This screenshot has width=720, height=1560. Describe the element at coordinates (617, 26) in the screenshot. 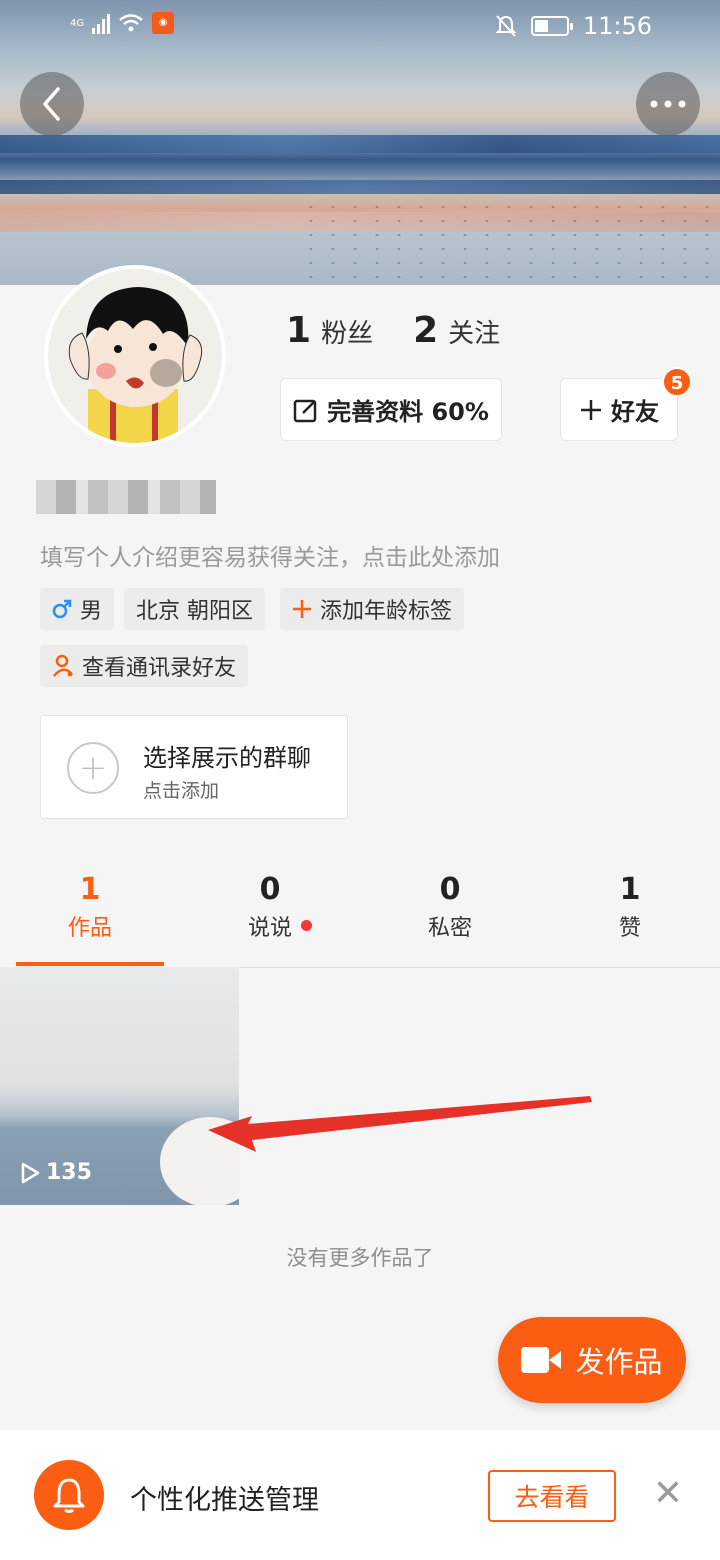

I see `status-time: 11:56` at that location.